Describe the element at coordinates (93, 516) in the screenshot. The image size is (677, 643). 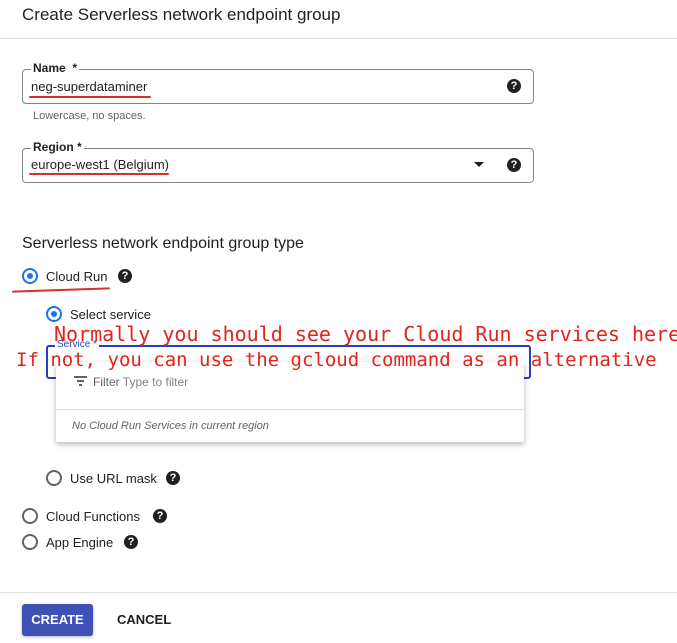
I see `cloud-functions-label: Cloud Functions` at that location.